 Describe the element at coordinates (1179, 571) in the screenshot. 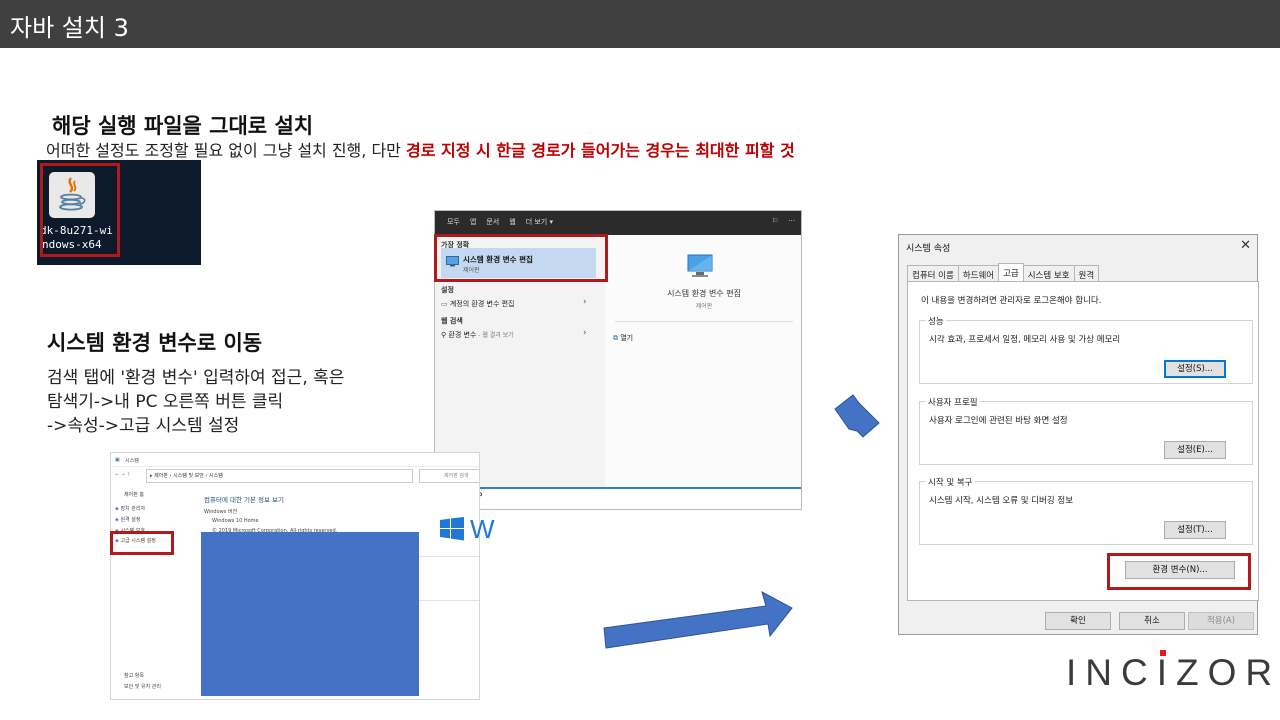

I see `highlight-box-env-button` at that location.